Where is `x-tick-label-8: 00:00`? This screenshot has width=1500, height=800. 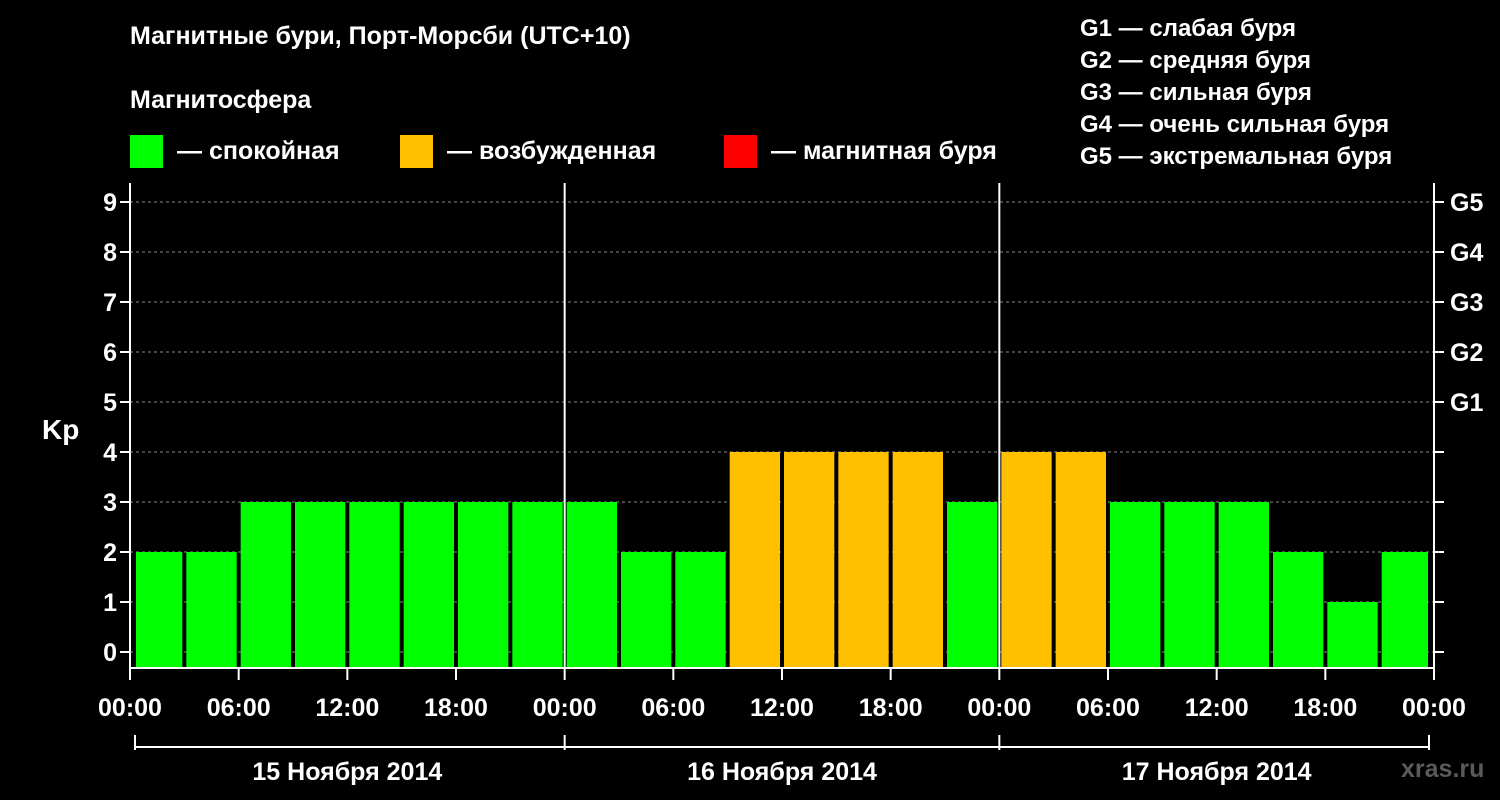 x-tick-label-8: 00:00 is located at coordinates (999, 708).